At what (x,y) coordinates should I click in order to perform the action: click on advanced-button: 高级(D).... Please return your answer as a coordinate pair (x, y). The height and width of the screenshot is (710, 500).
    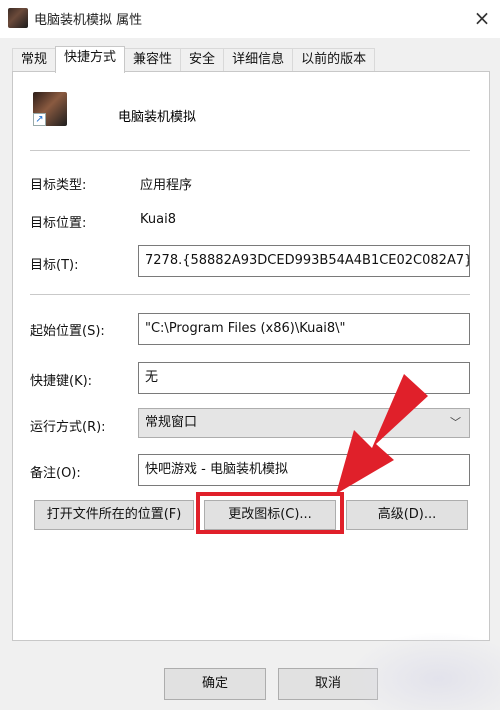
    Looking at the image, I should click on (407, 515).